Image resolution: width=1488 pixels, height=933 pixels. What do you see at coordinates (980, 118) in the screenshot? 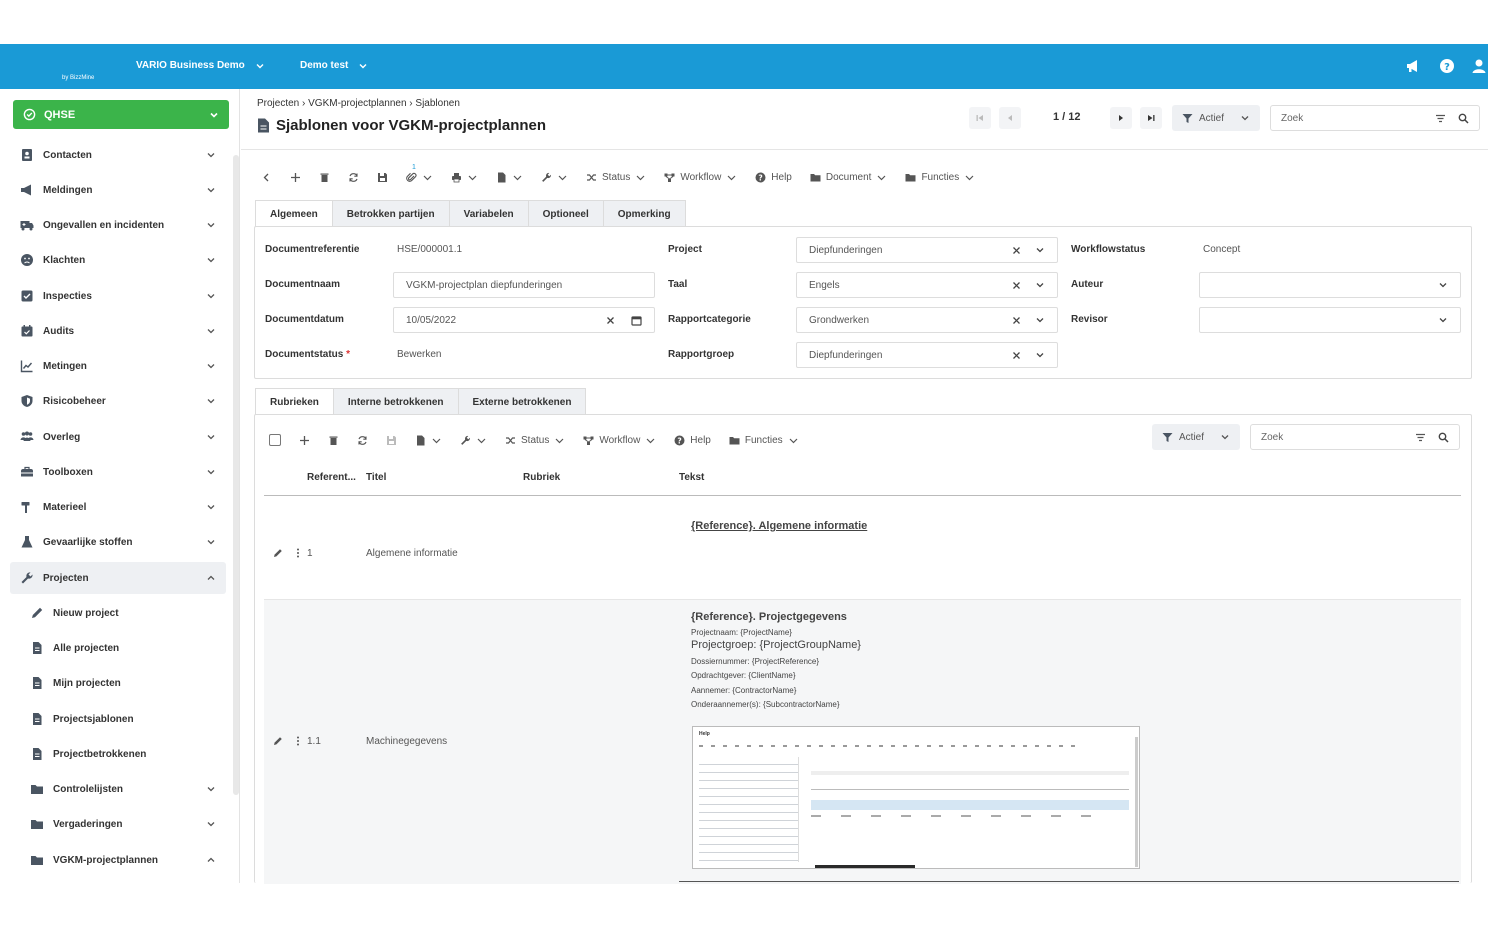
I see `first-page-button` at bounding box center [980, 118].